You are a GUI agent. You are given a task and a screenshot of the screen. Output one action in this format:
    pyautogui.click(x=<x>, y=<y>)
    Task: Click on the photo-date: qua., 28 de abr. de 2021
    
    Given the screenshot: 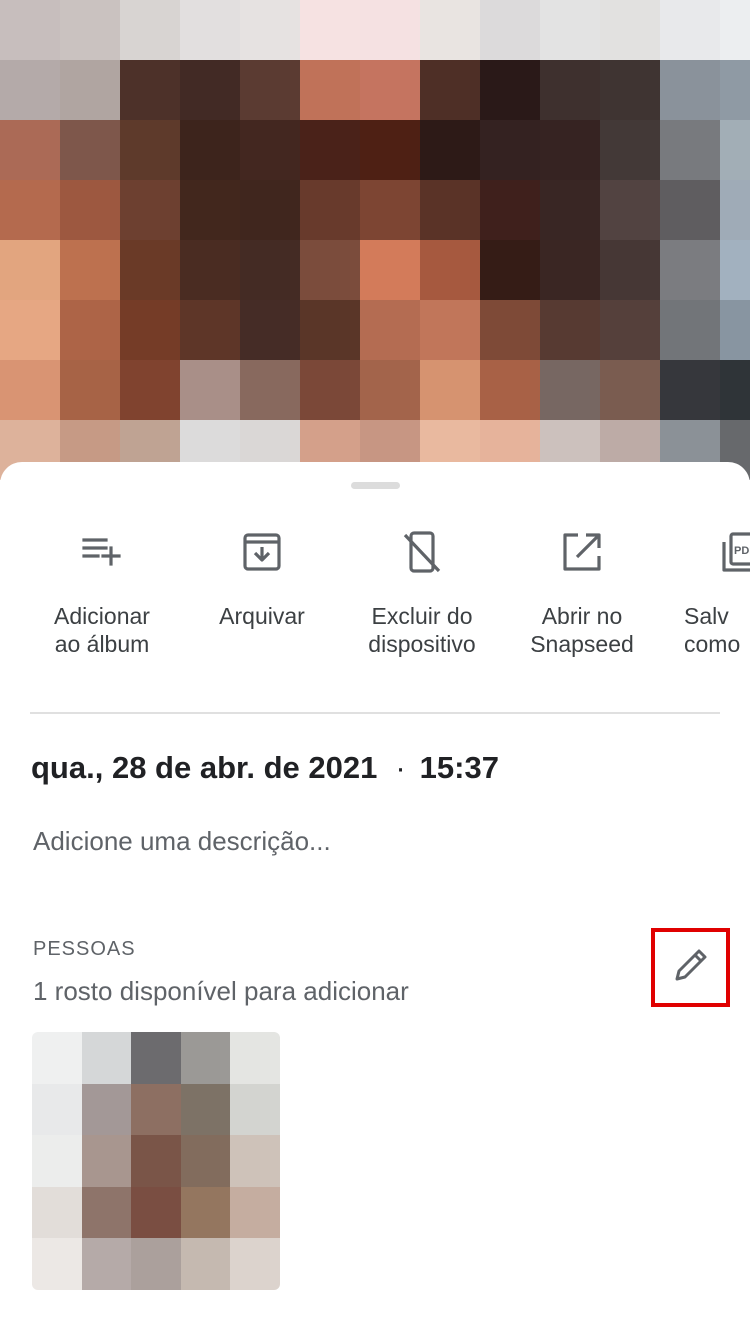 What is the action you would take?
    pyautogui.click(x=204, y=767)
    